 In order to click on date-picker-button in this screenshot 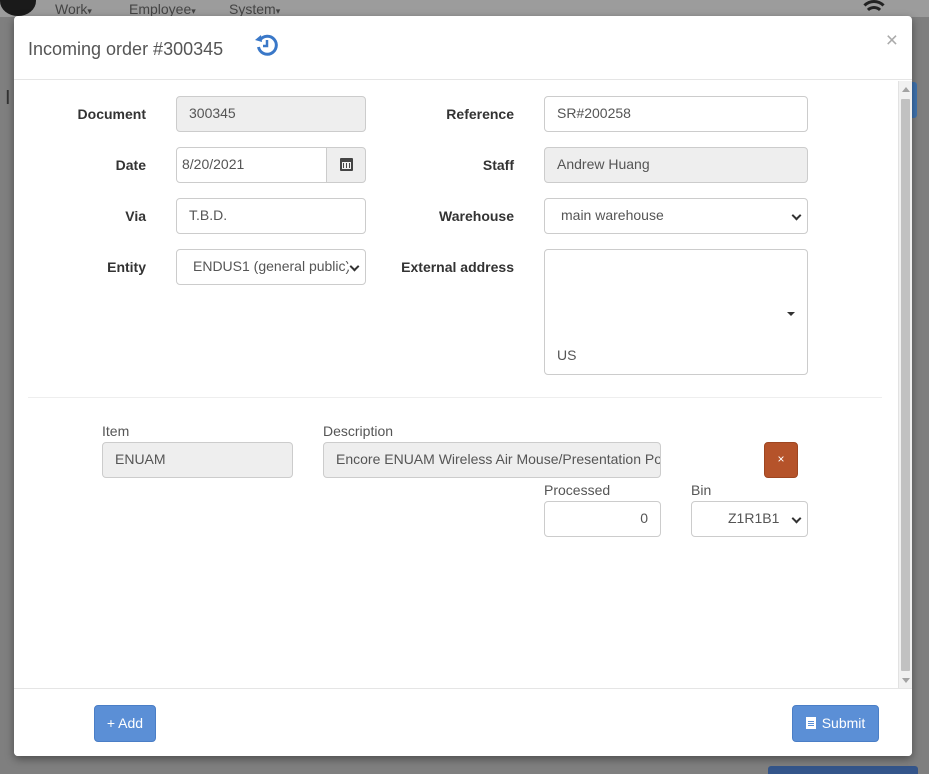, I will do `click(346, 165)`.